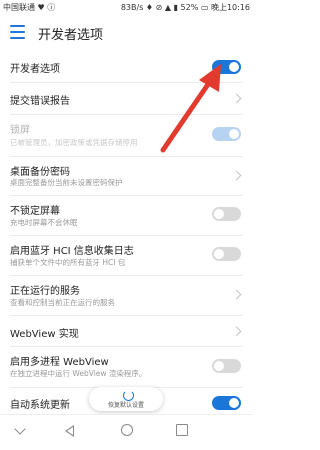 The width and height of the screenshot is (320, 450). What do you see at coordinates (20, 429) in the screenshot?
I see `hide-nav-icon` at bounding box center [20, 429].